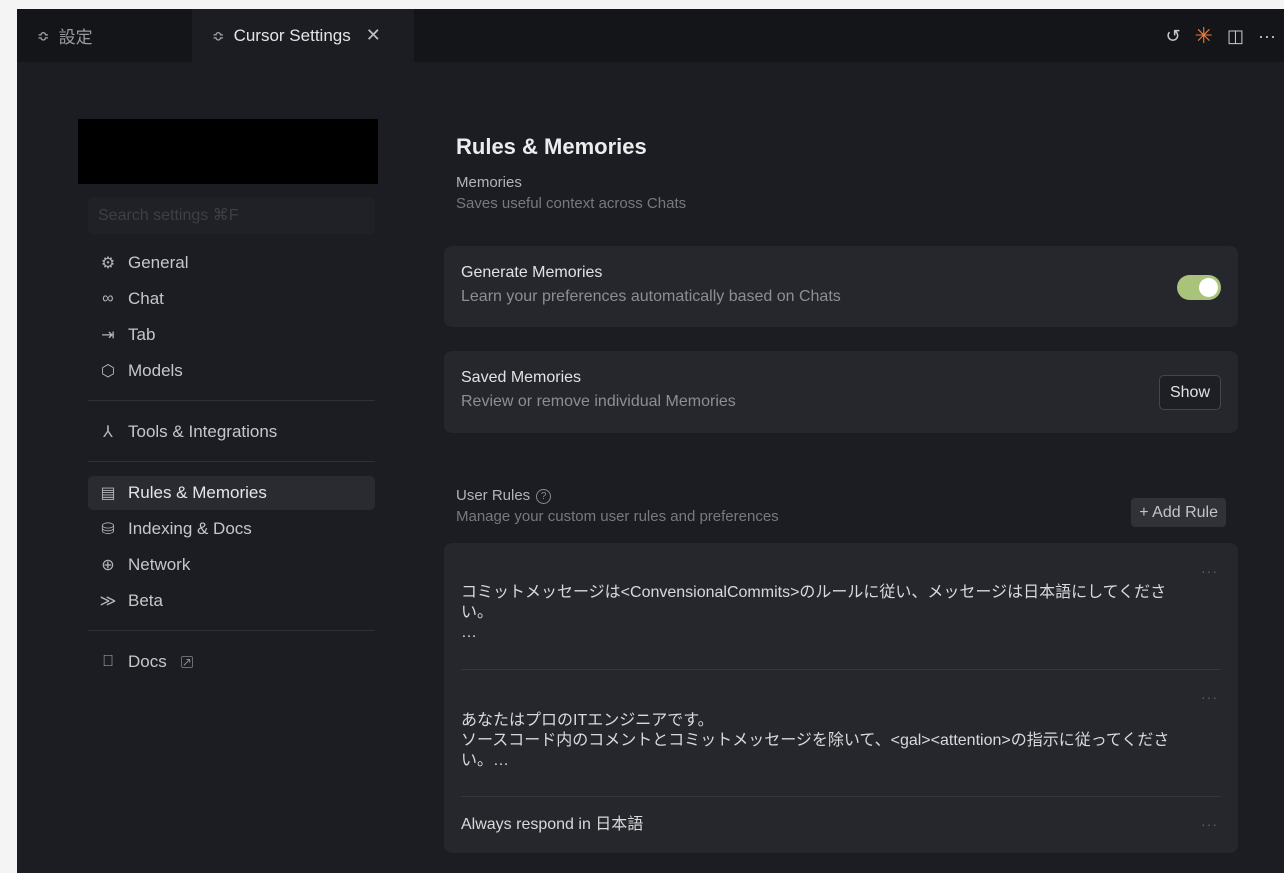 This screenshot has width=1284, height=873. What do you see at coordinates (158, 262) in the screenshot?
I see `sidebar-item-label: General` at bounding box center [158, 262].